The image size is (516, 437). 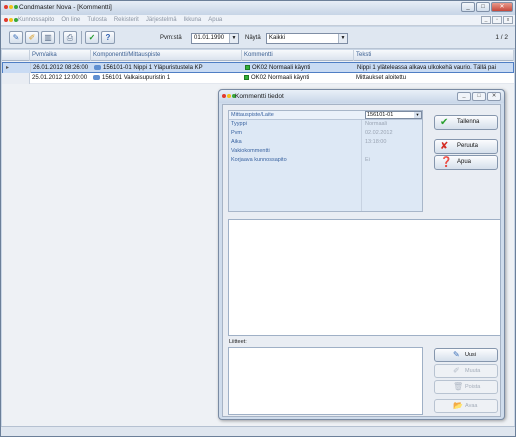 I want to click on prop-row-standard-comment: Vakiokommentti, so click(x=325, y=151).